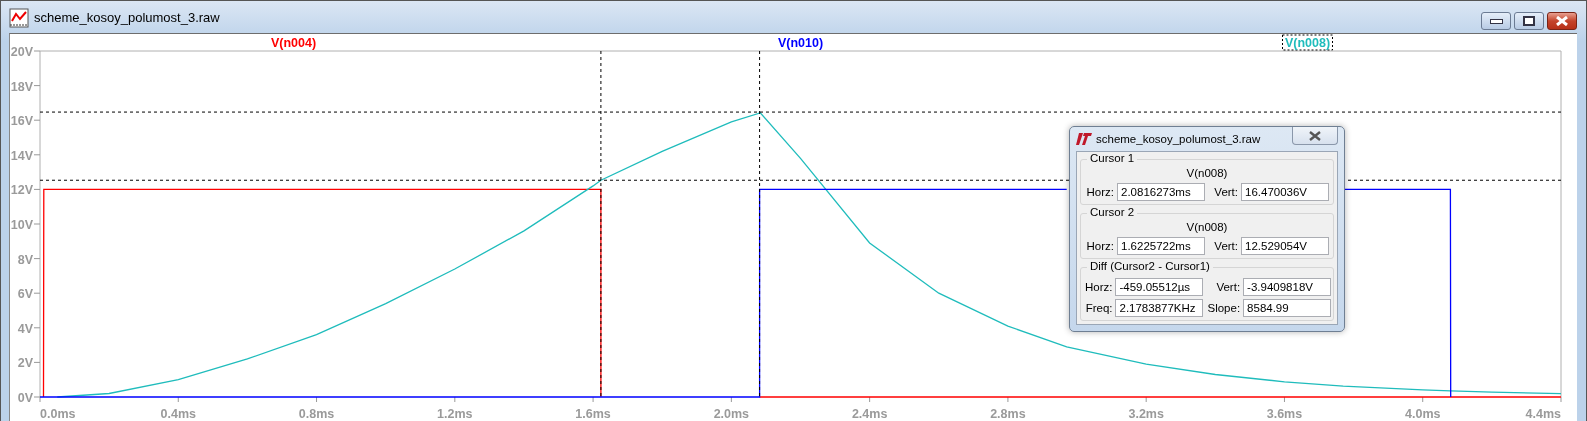 Image resolution: width=1587 pixels, height=421 pixels. I want to click on x-tick-label: 3.6ms, so click(1284, 414).